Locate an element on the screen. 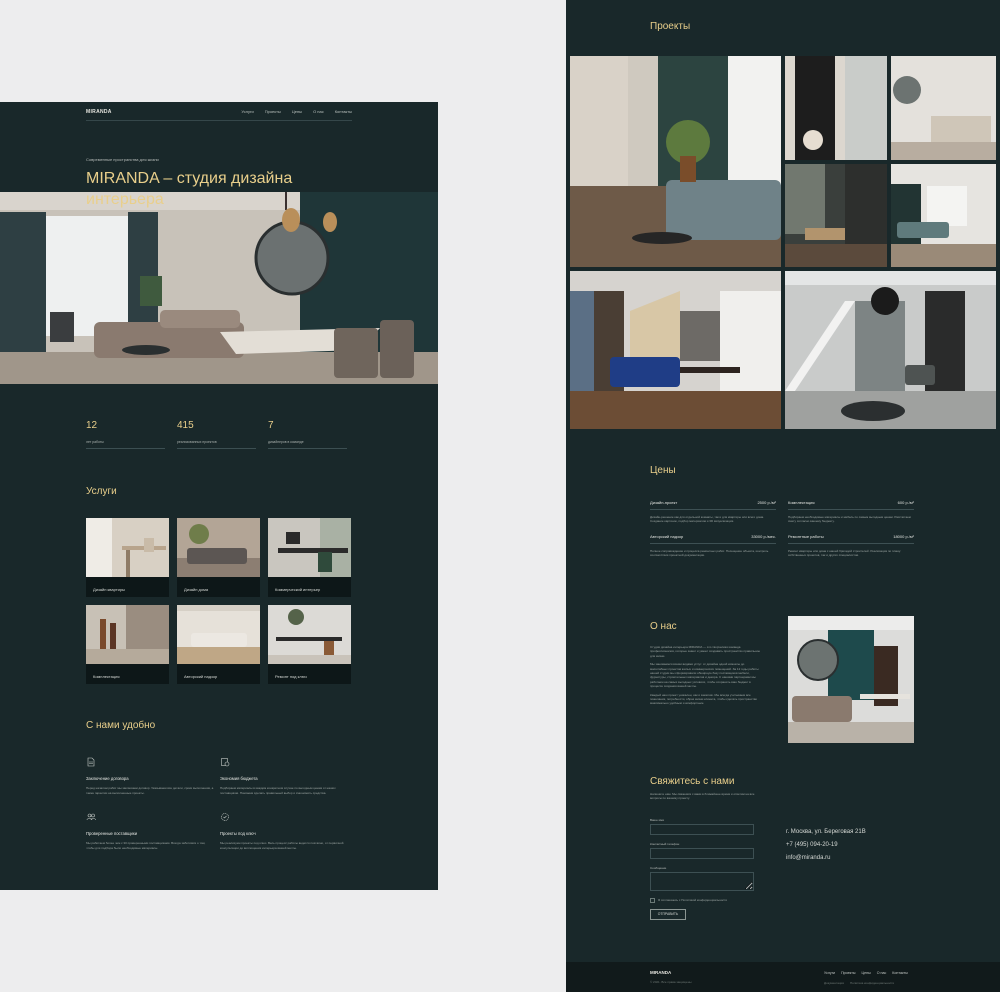  service-card-furnishing: Комплектация is located at coordinates (127, 644).